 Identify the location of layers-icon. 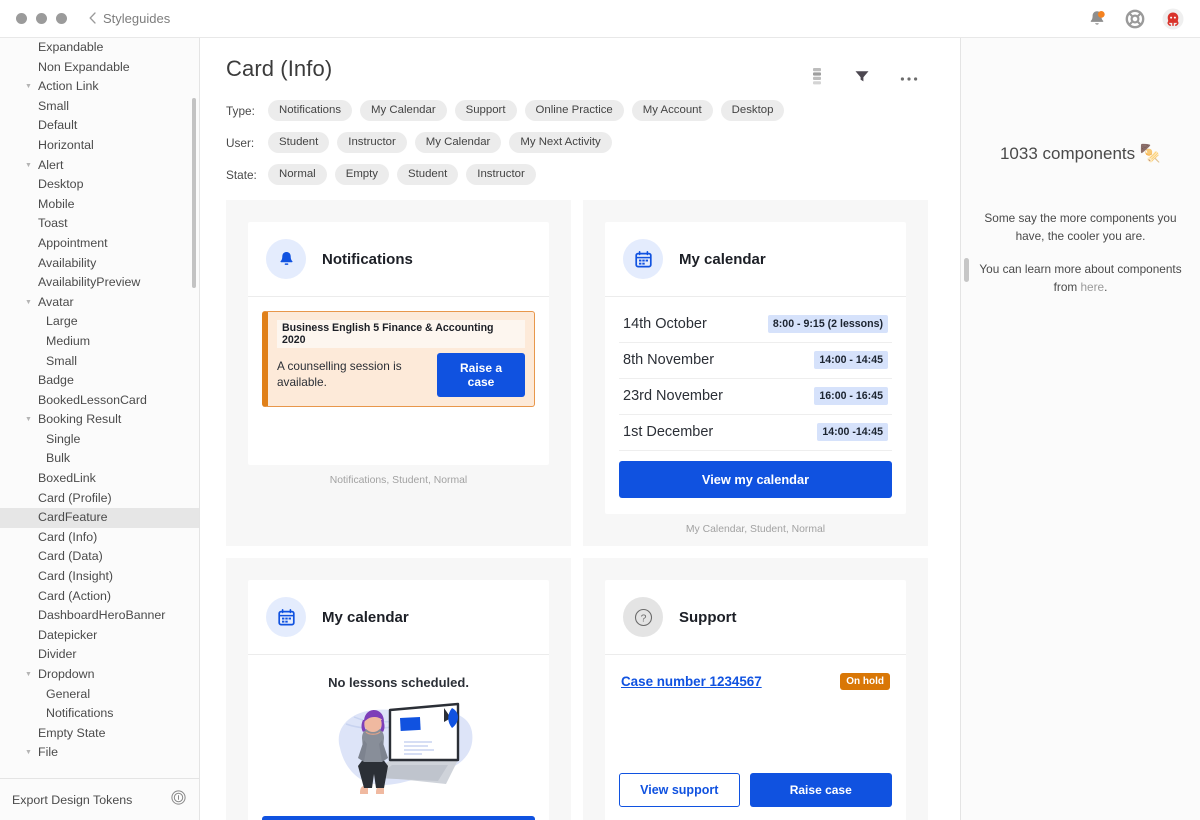
(817, 78).